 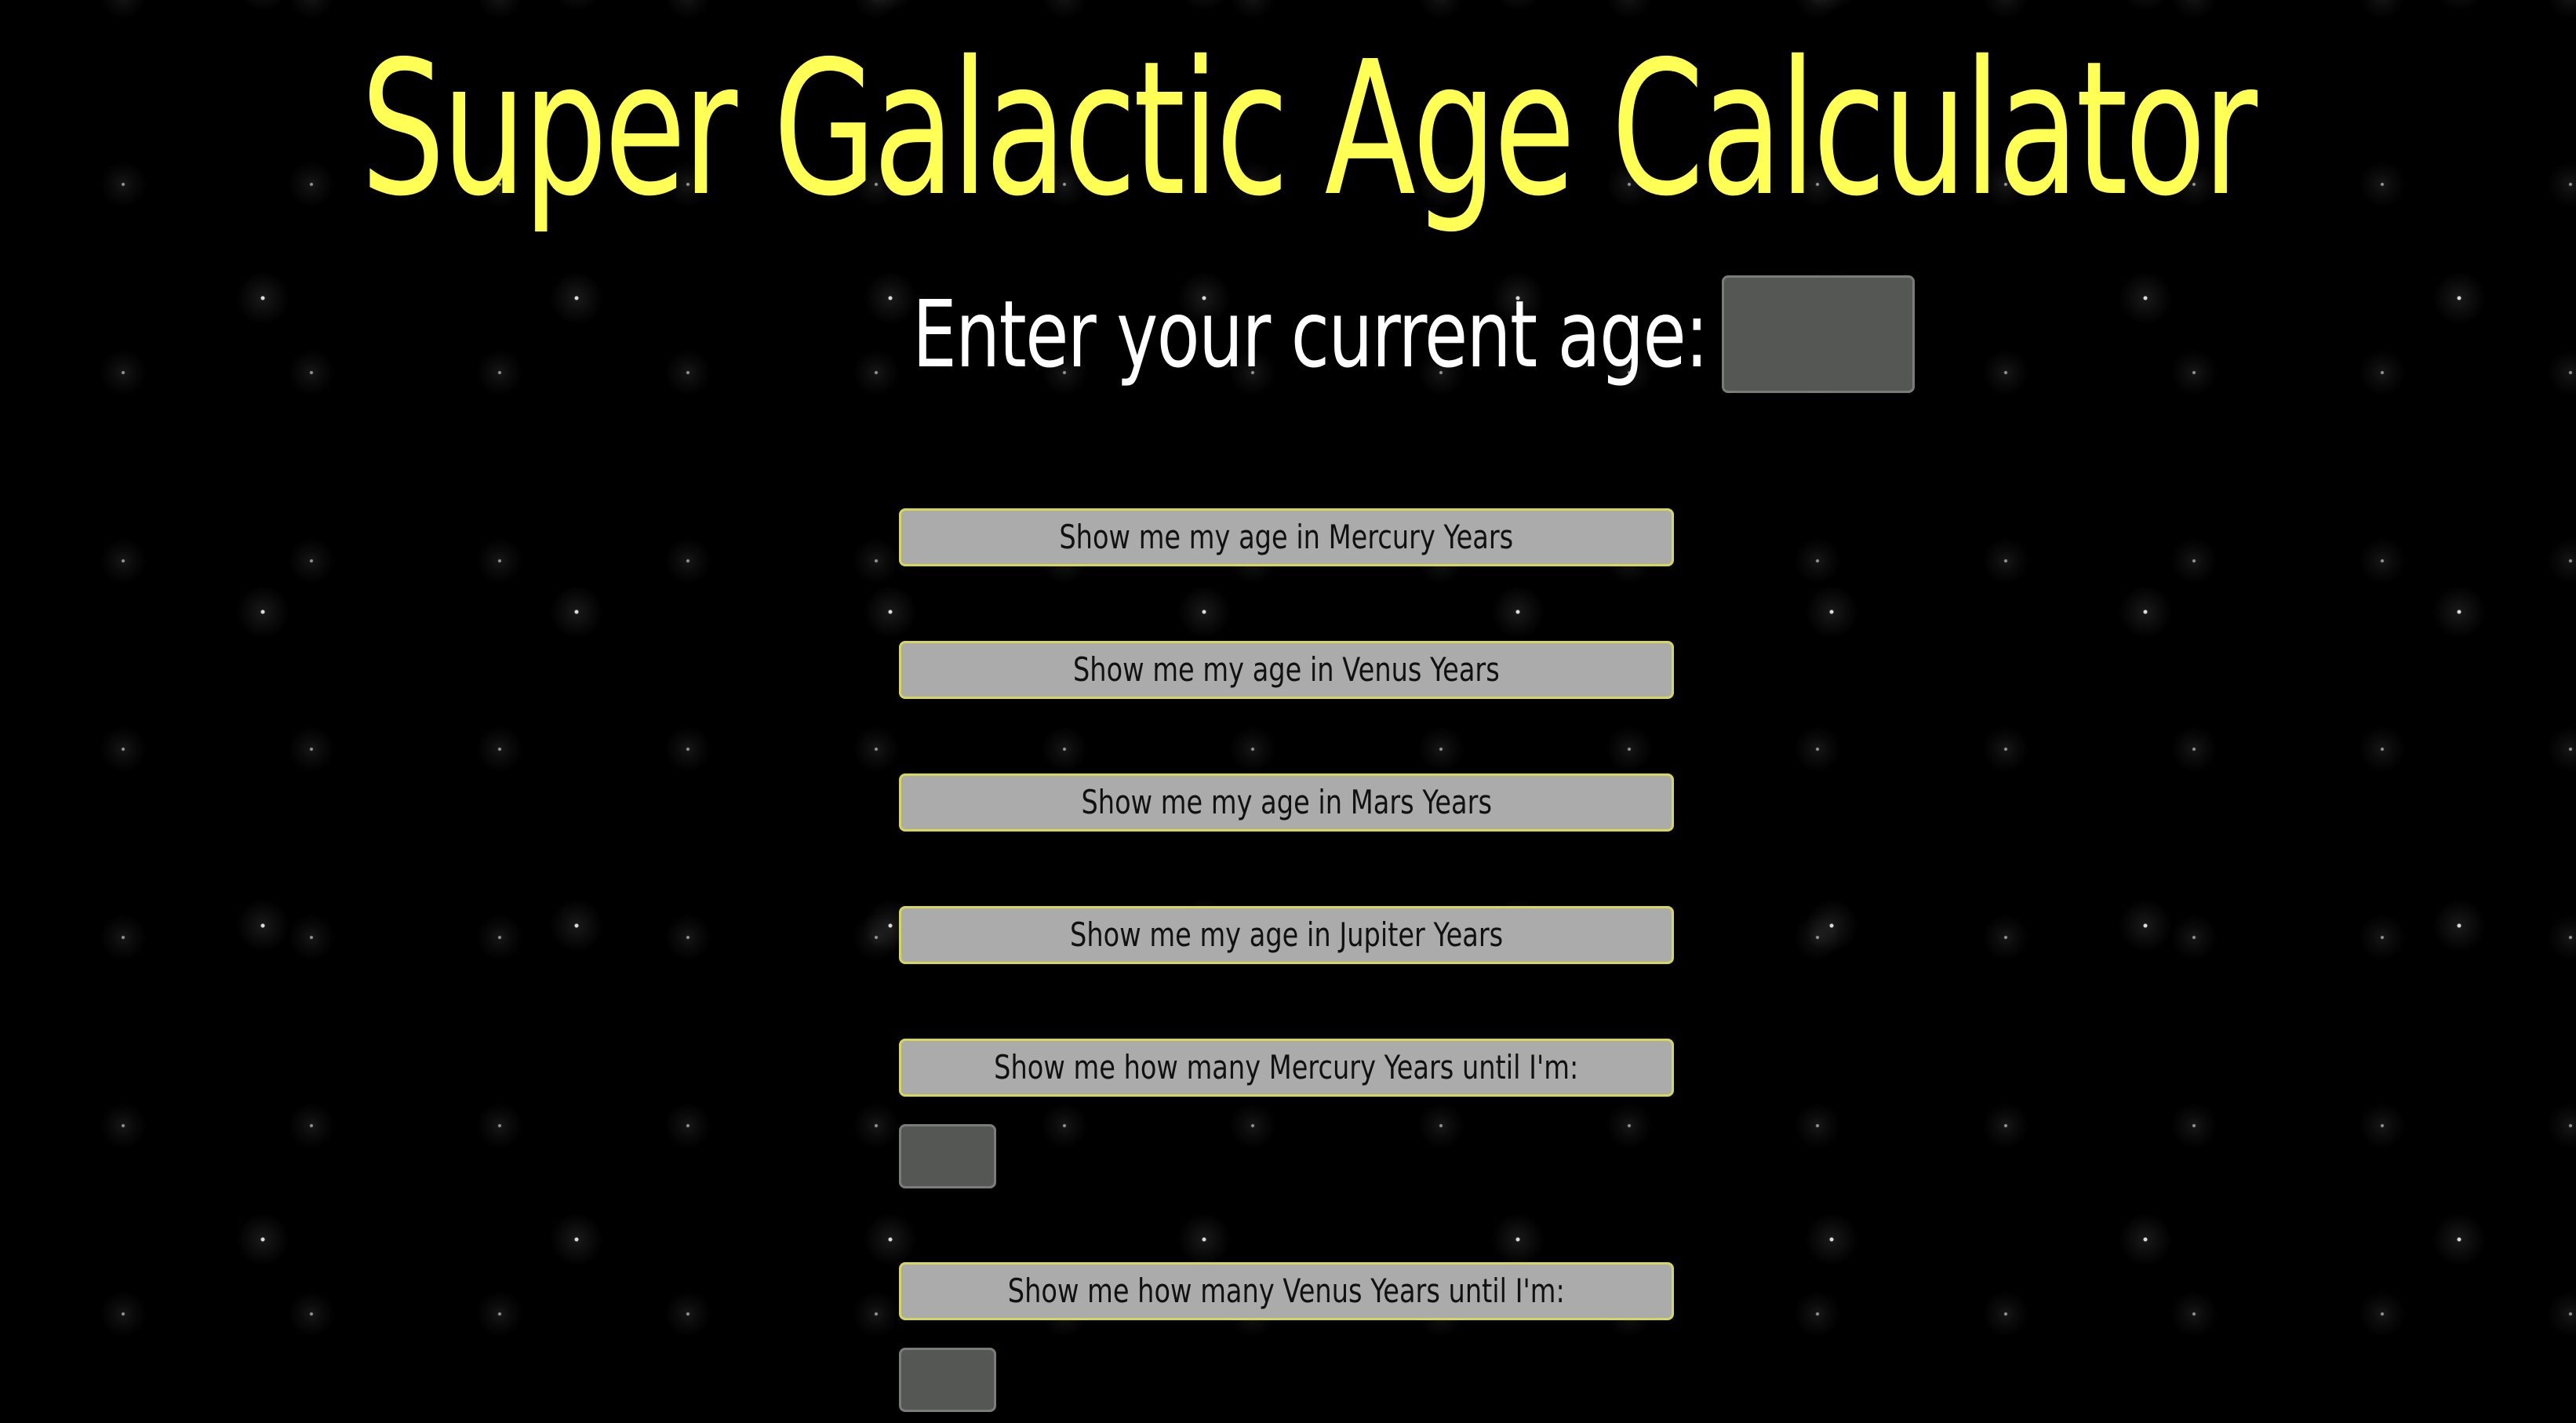 I want to click on age-label: Enter your current age:, so click(x=1310, y=334).